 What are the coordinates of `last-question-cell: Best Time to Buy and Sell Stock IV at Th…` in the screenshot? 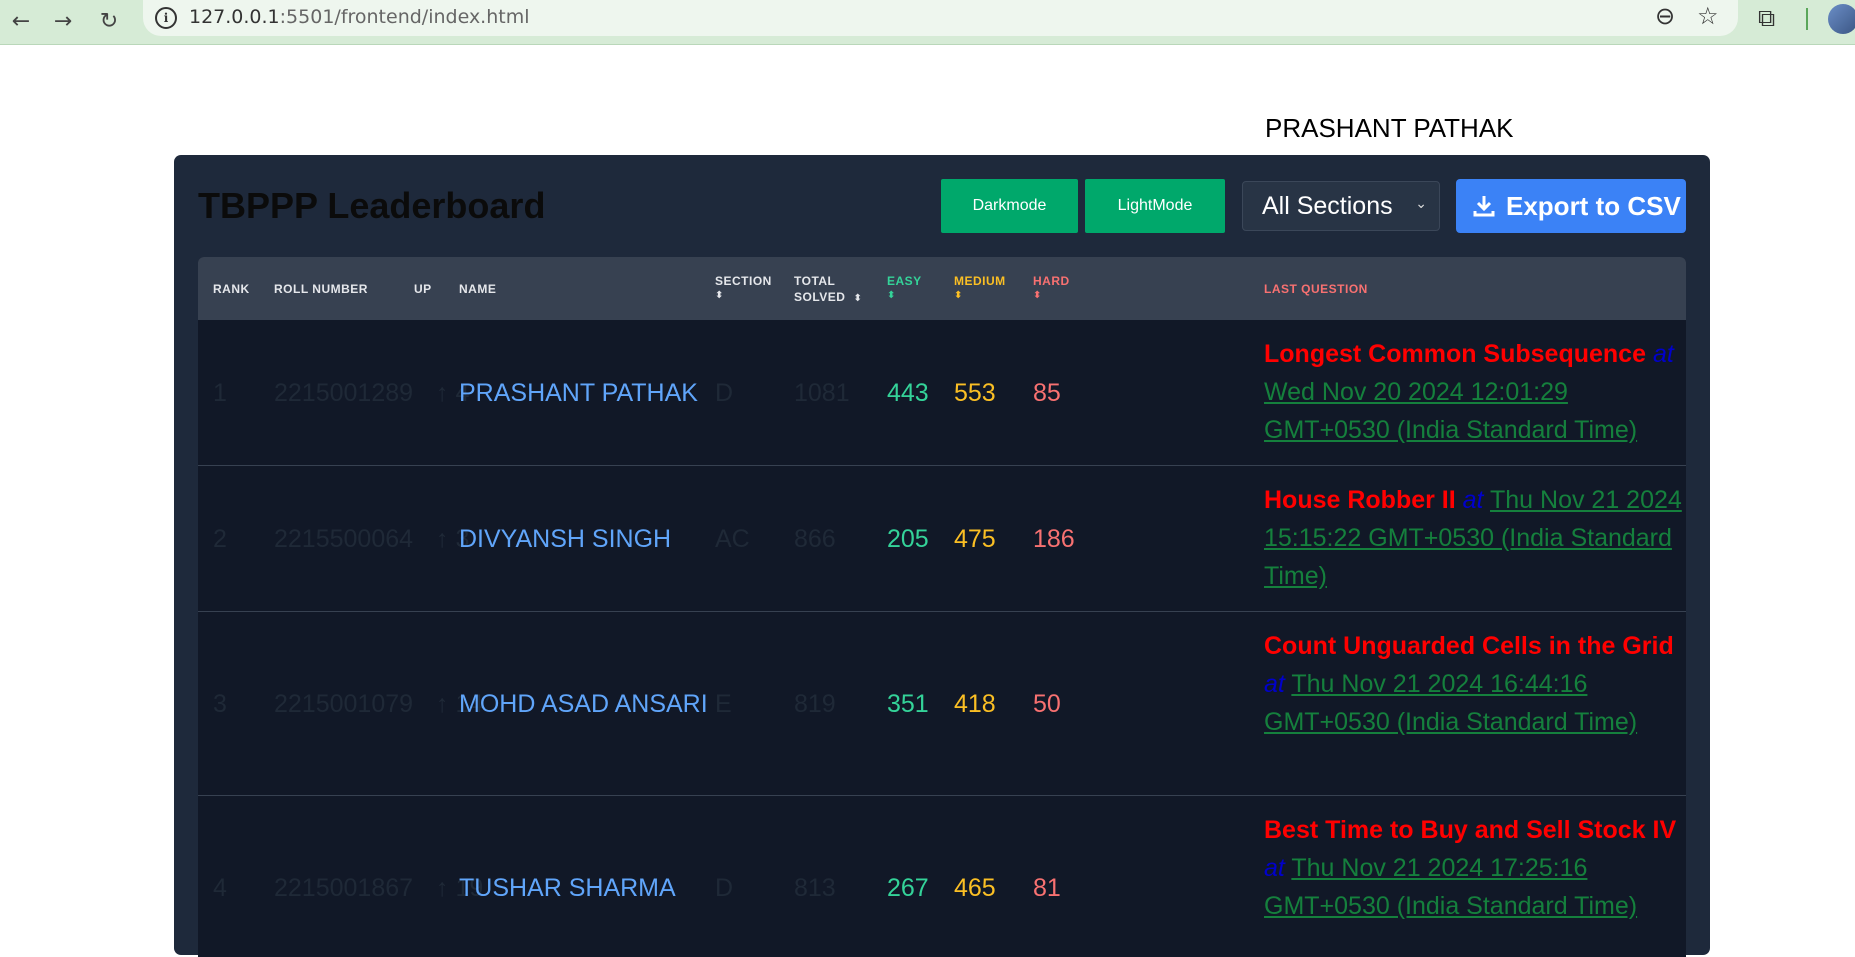 It's located at (1474, 868).